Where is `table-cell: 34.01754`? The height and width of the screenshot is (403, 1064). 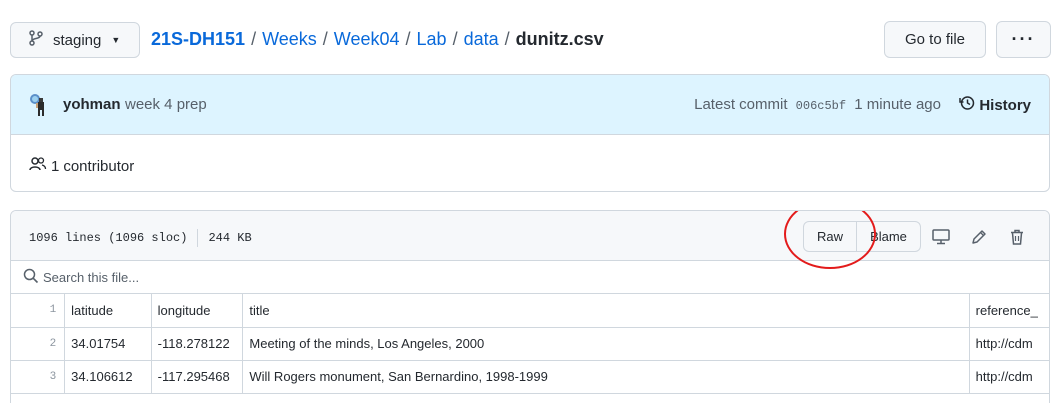
table-cell: 34.01754 is located at coordinates (108, 344).